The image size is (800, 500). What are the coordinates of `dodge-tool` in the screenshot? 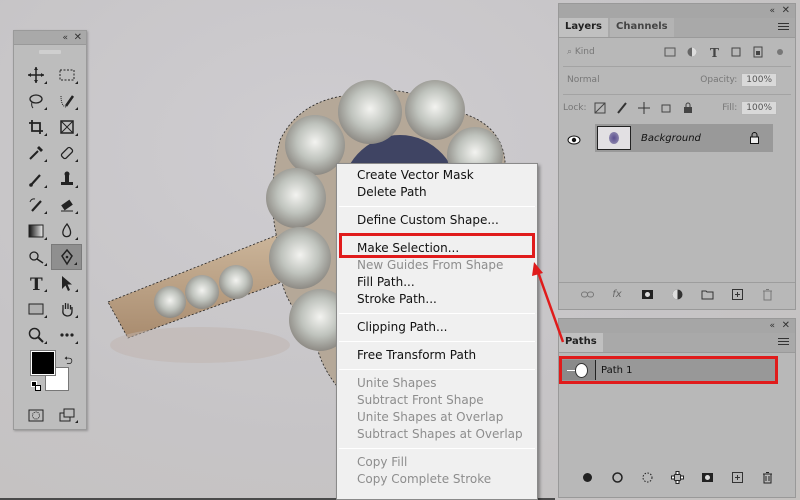 It's located at (35, 257).